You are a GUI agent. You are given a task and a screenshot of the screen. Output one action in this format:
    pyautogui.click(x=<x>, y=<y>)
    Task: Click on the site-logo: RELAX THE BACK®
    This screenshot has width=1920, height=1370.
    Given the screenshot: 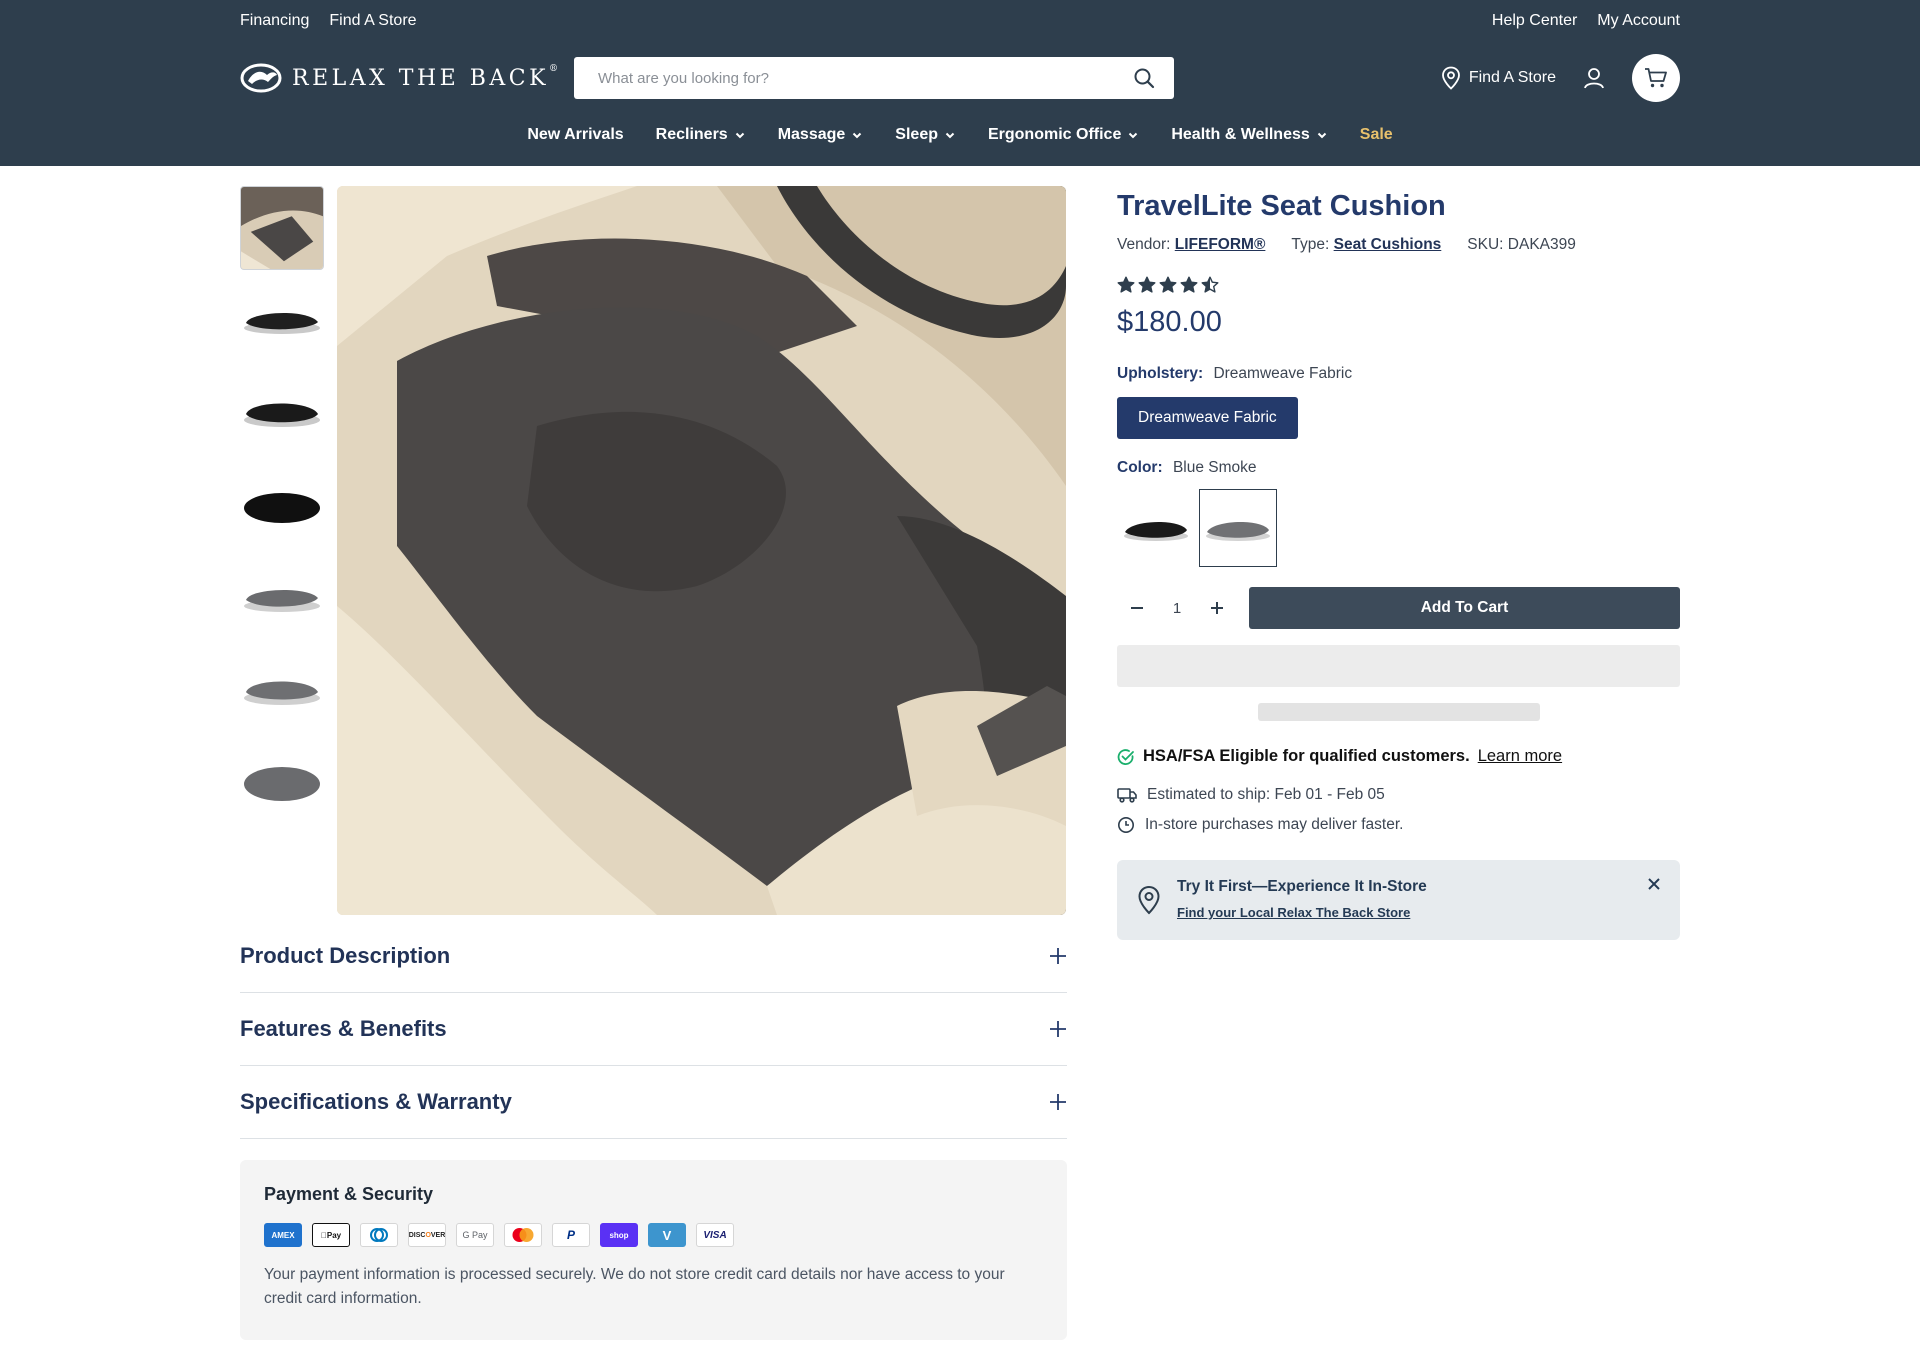 What is the action you would take?
    pyautogui.click(x=401, y=78)
    